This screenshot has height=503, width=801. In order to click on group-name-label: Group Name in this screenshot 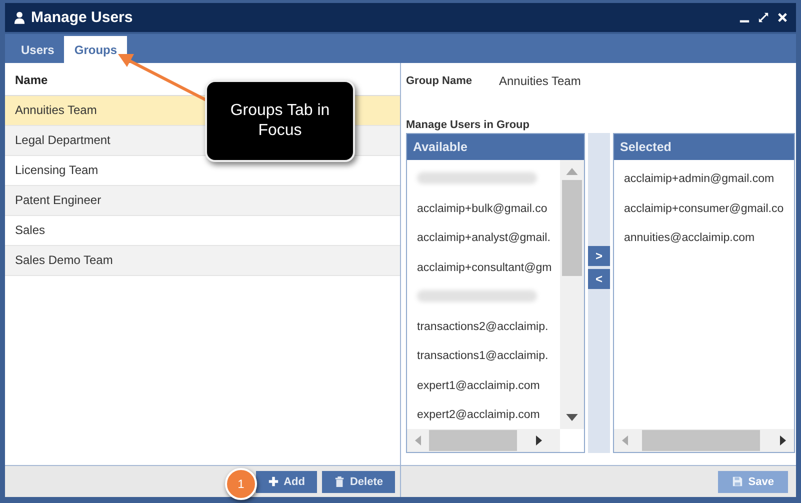, I will do `click(440, 81)`.